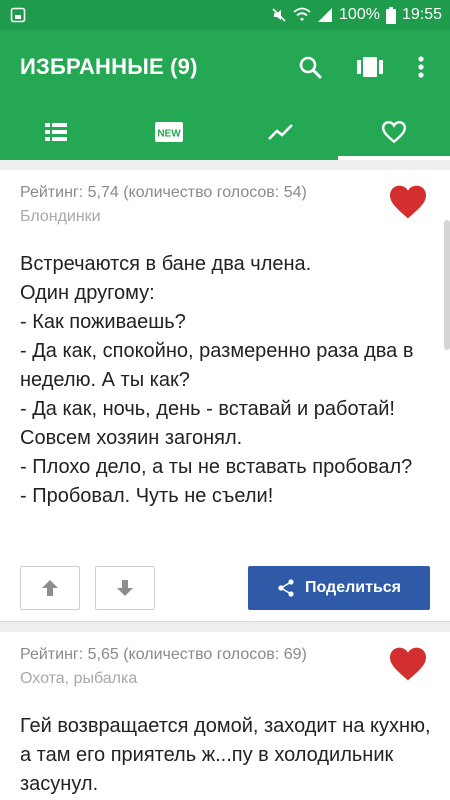  Describe the element at coordinates (109, 66) in the screenshot. I see `page-title: ИЗБРАННЫЕ (9)` at that location.